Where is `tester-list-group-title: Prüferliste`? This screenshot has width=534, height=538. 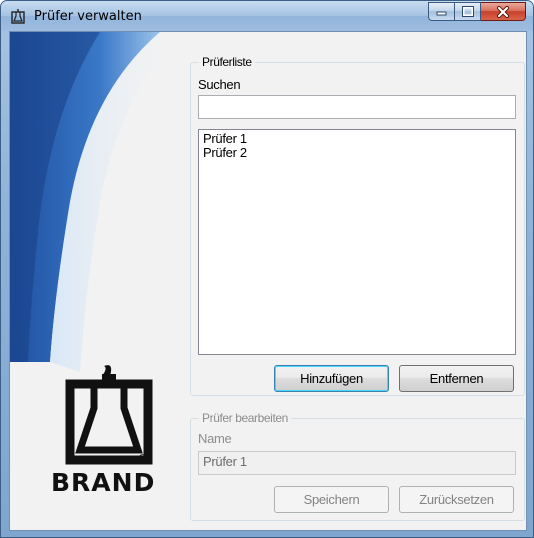 tester-list-group-title: Prüferliste is located at coordinates (227, 62).